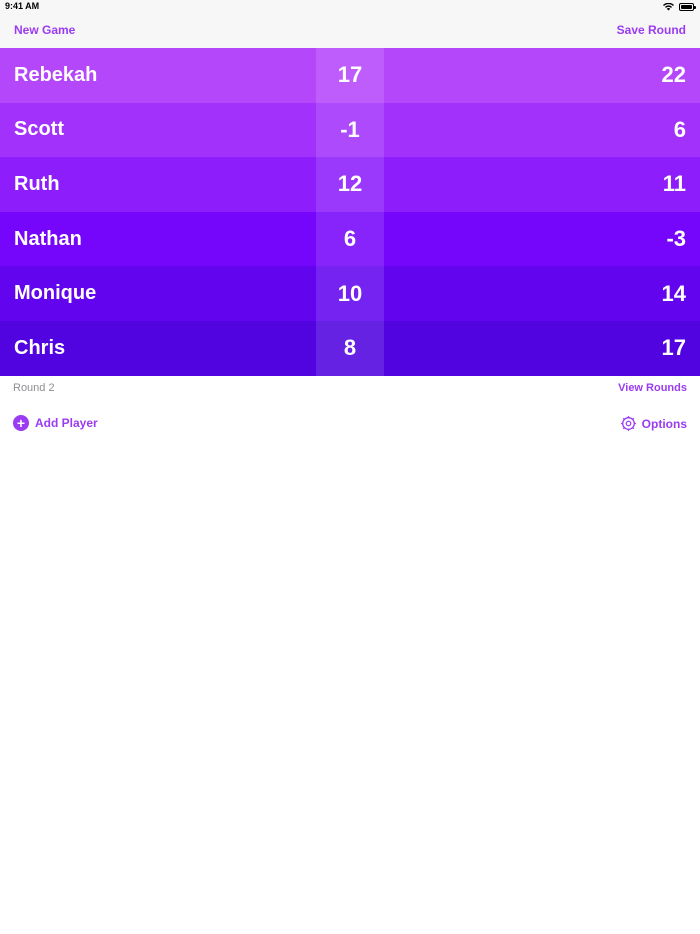 The width and height of the screenshot is (700, 934). What do you see at coordinates (668, 7) in the screenshot?
I see `wifi-icon` at bounding box center [668, 7].